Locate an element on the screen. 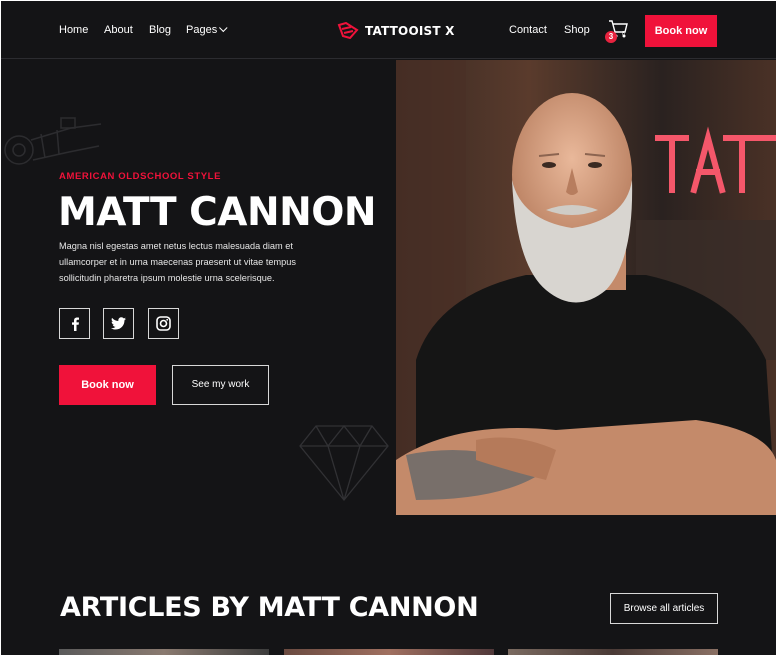  nav-item-contact: Contact is located at coordinates (528, 30).